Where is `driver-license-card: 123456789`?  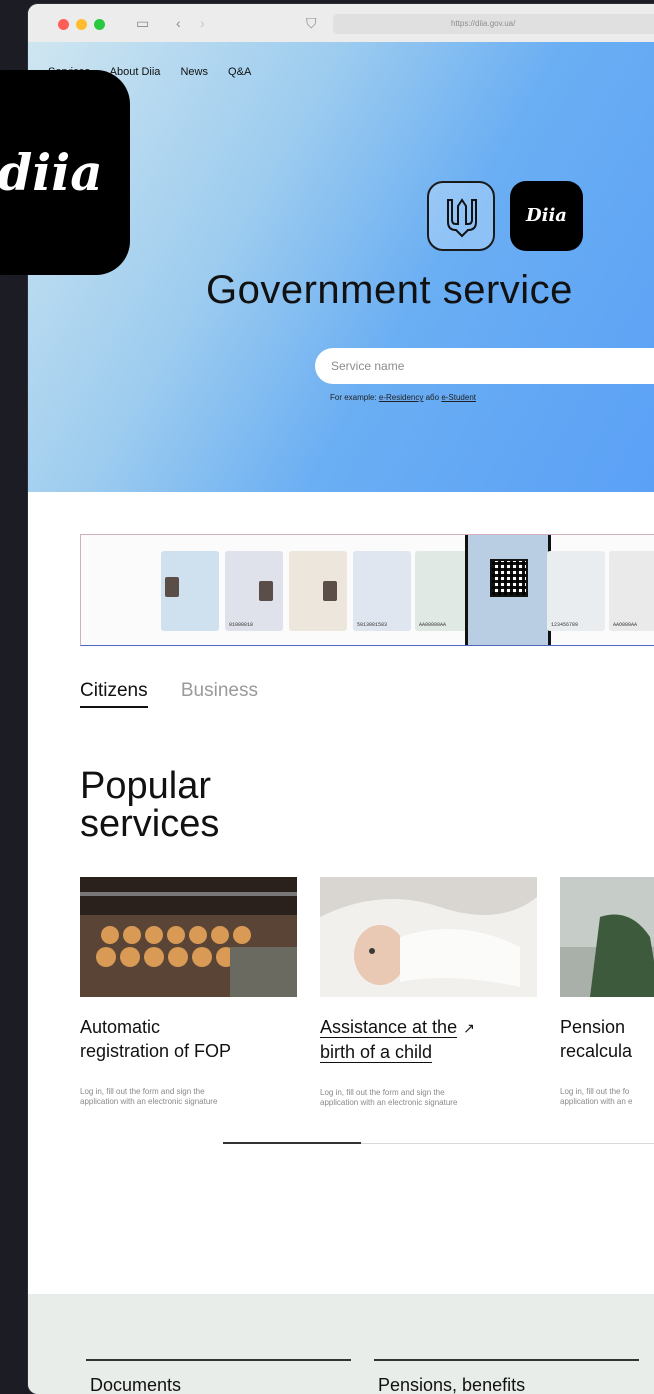
driver-license-card: 123456789 is located at coordinates (576, 591).